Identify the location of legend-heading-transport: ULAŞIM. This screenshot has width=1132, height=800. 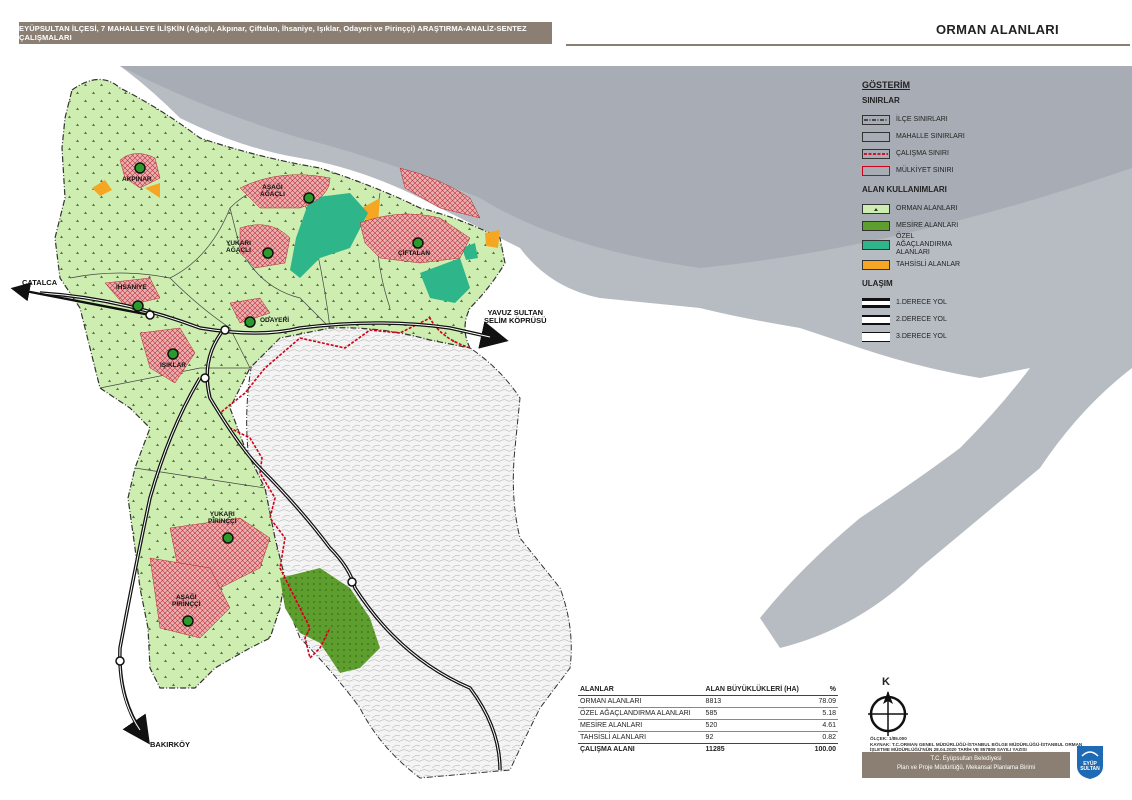
(877, 283).